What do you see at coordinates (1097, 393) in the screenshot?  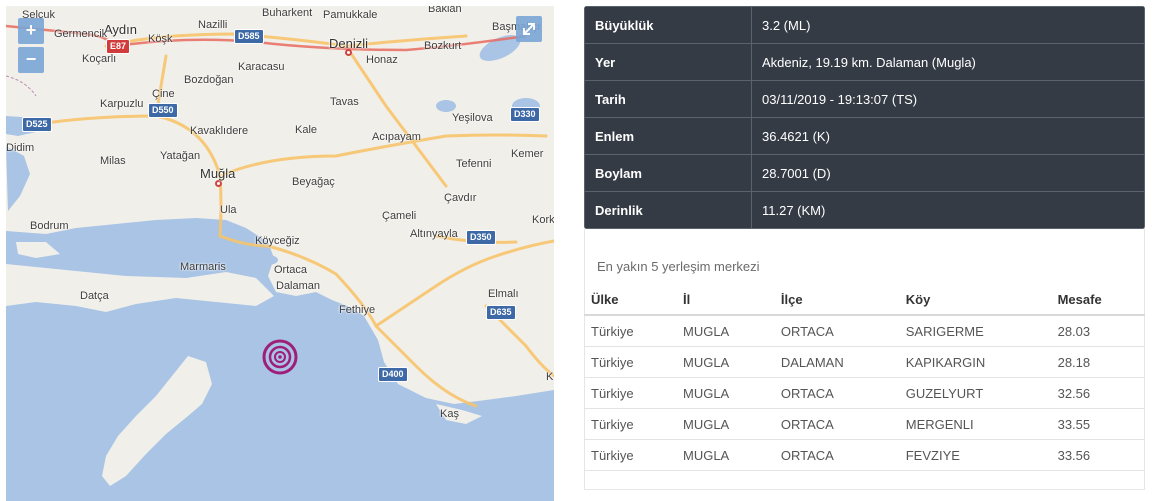 I see `table-cell: 32.56` at bounding box center [1097, 393].